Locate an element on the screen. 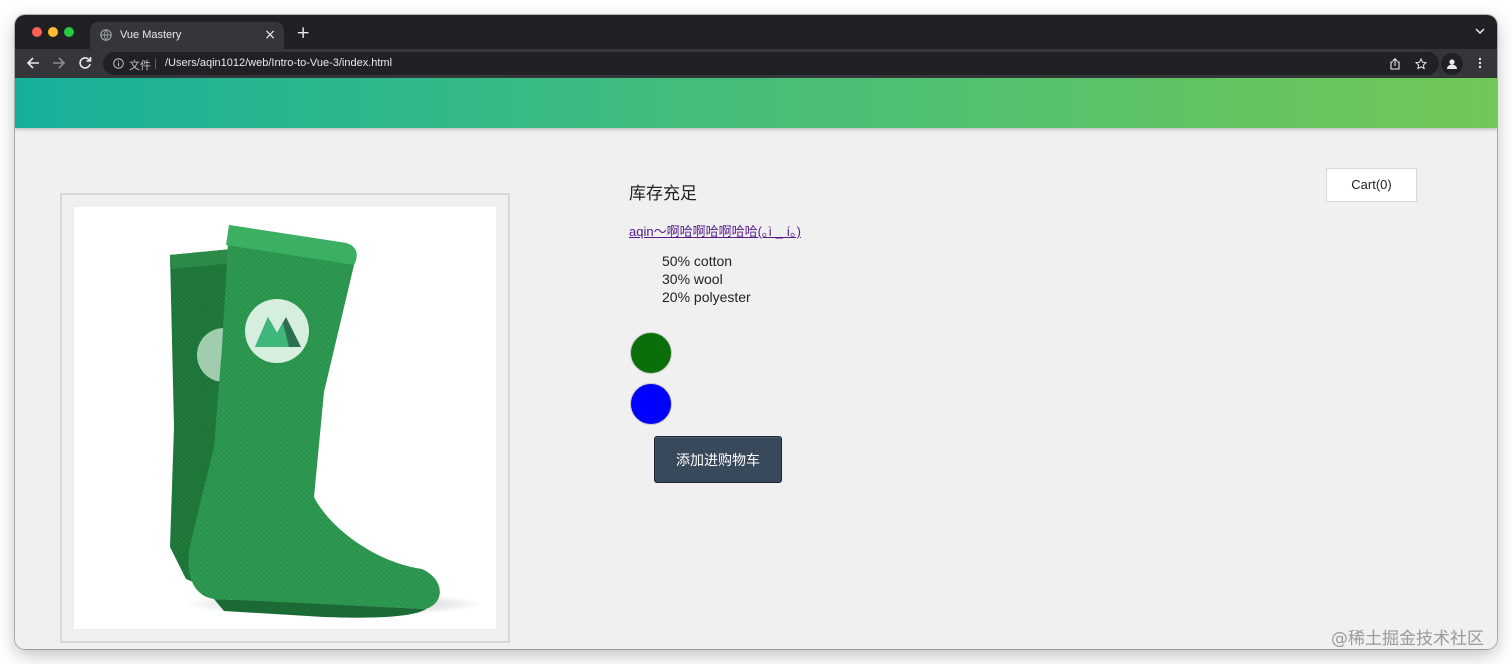  divider is located at coordinates (155, 63).